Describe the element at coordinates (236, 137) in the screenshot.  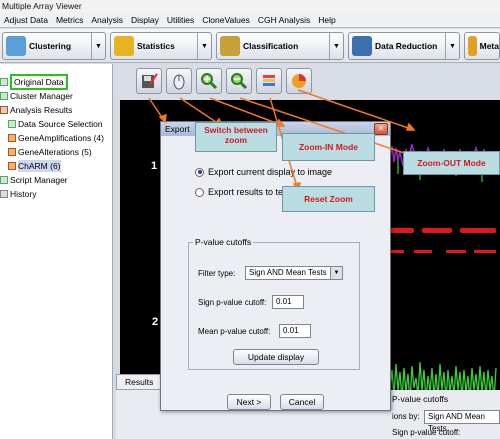
I see `callout-switch-zoom: Switch between zoom` at that location.